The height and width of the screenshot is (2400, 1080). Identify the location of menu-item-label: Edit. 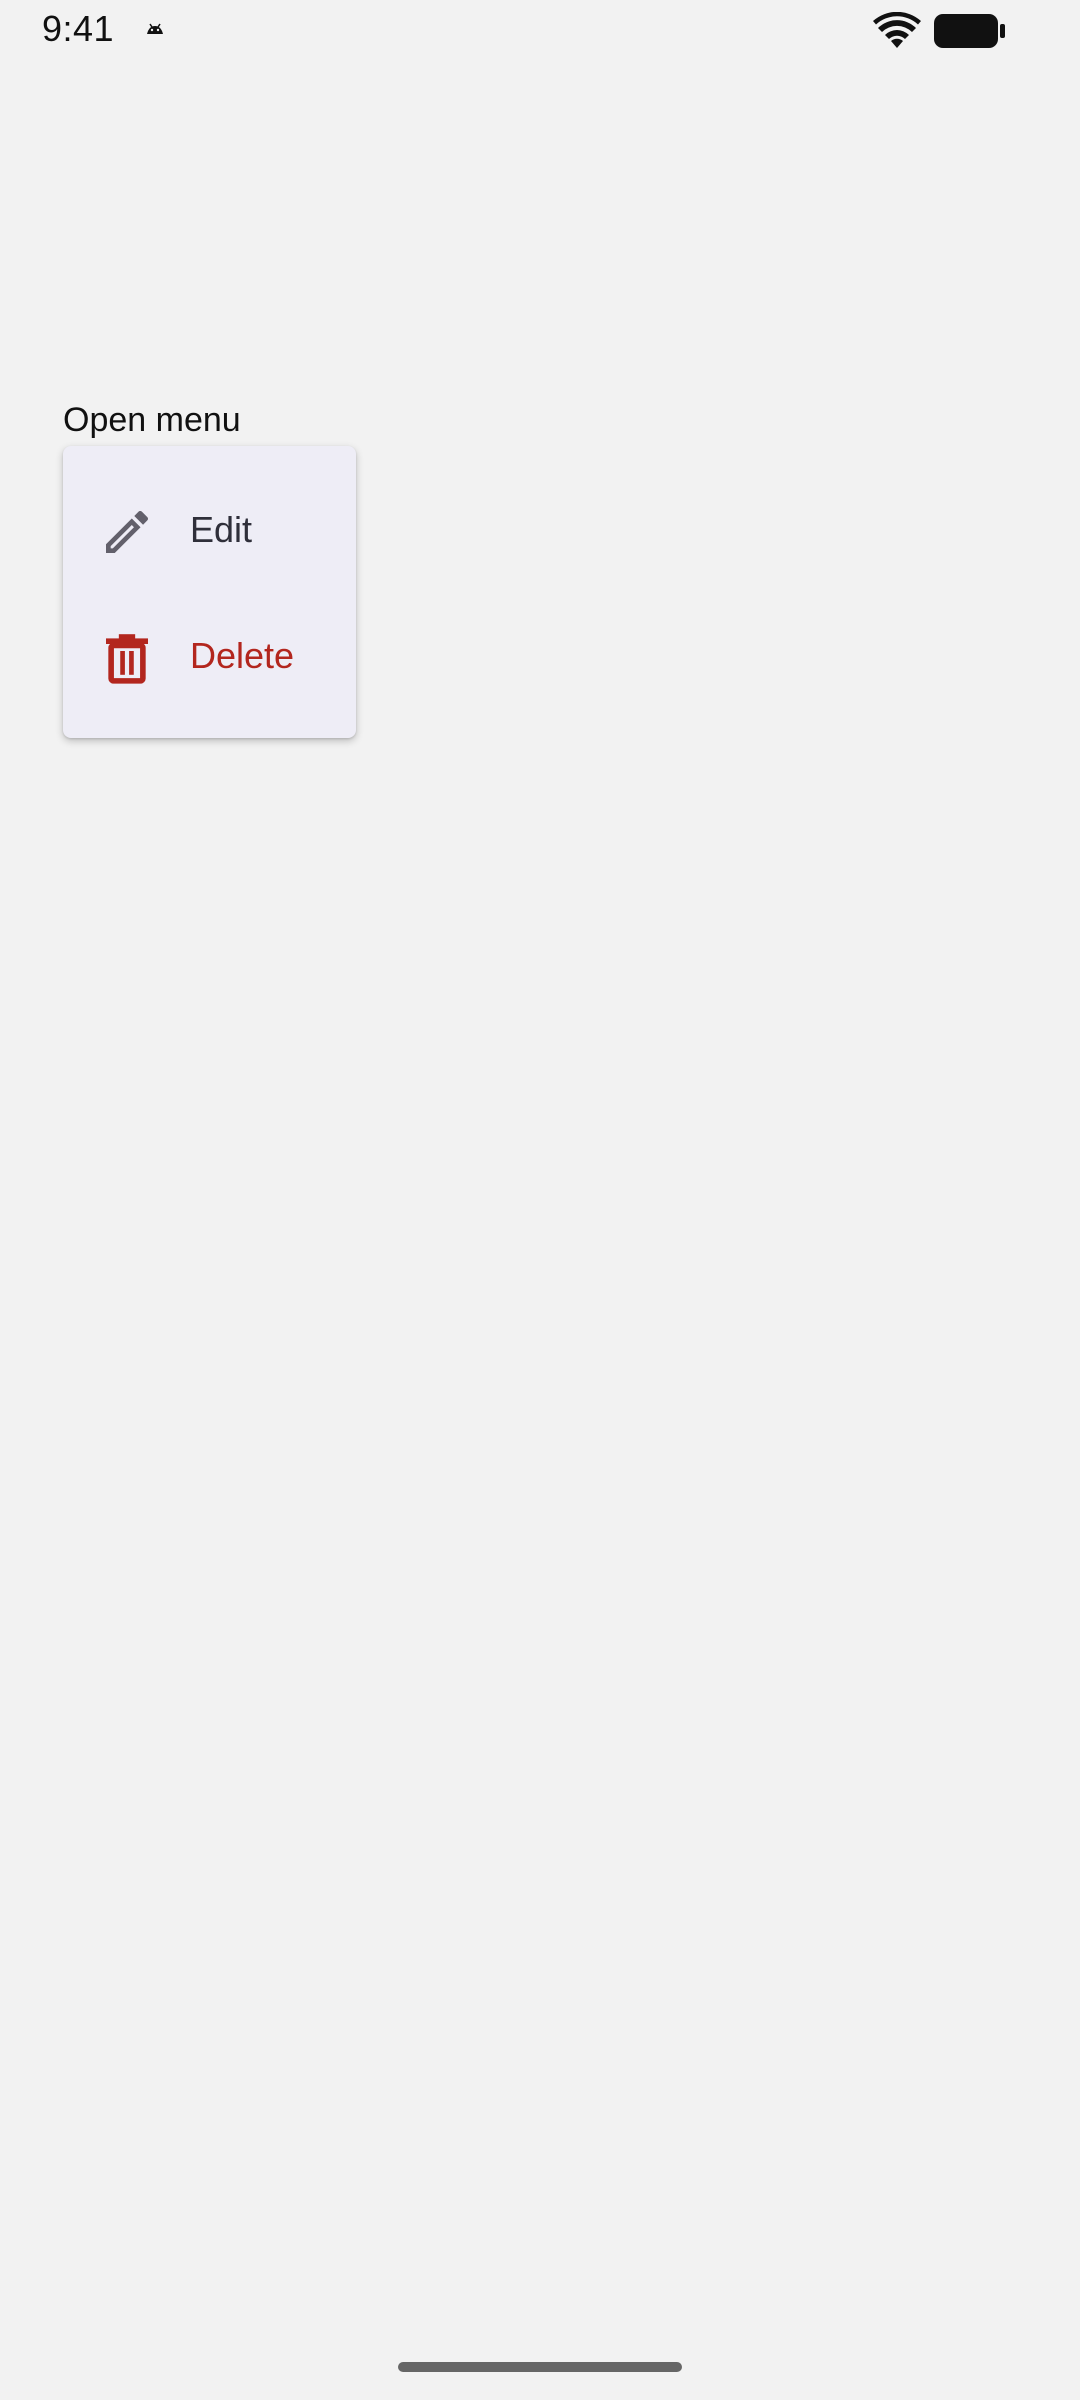
(221, 529).